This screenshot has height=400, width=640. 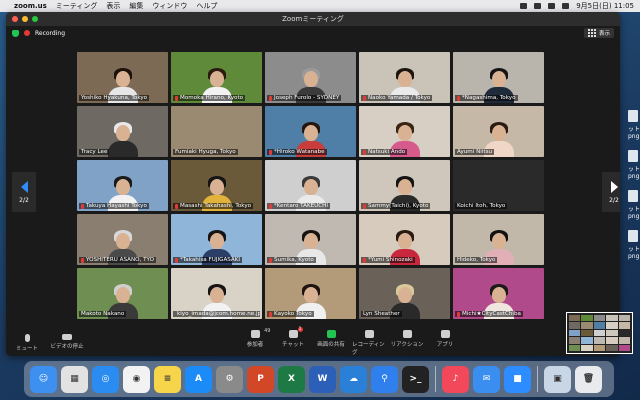 I want to click on view-label: 表示, so click(x=604, y=34).